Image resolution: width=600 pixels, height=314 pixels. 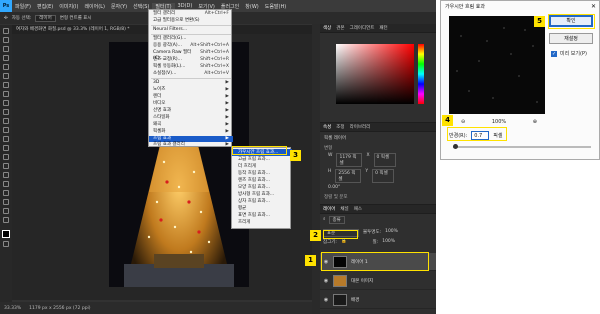 What do you see at coordinates (6, 112) in the screenshot?
I see `stamp-tool-icon` at bounding box center [6, 112].